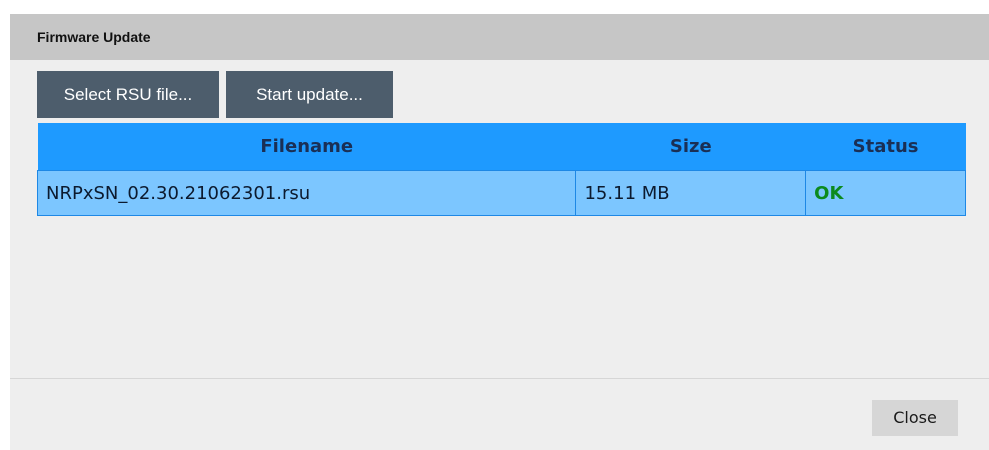 This screenshot has width=989, height=450. I want to click on cell-status: OK, so click(885, 193).